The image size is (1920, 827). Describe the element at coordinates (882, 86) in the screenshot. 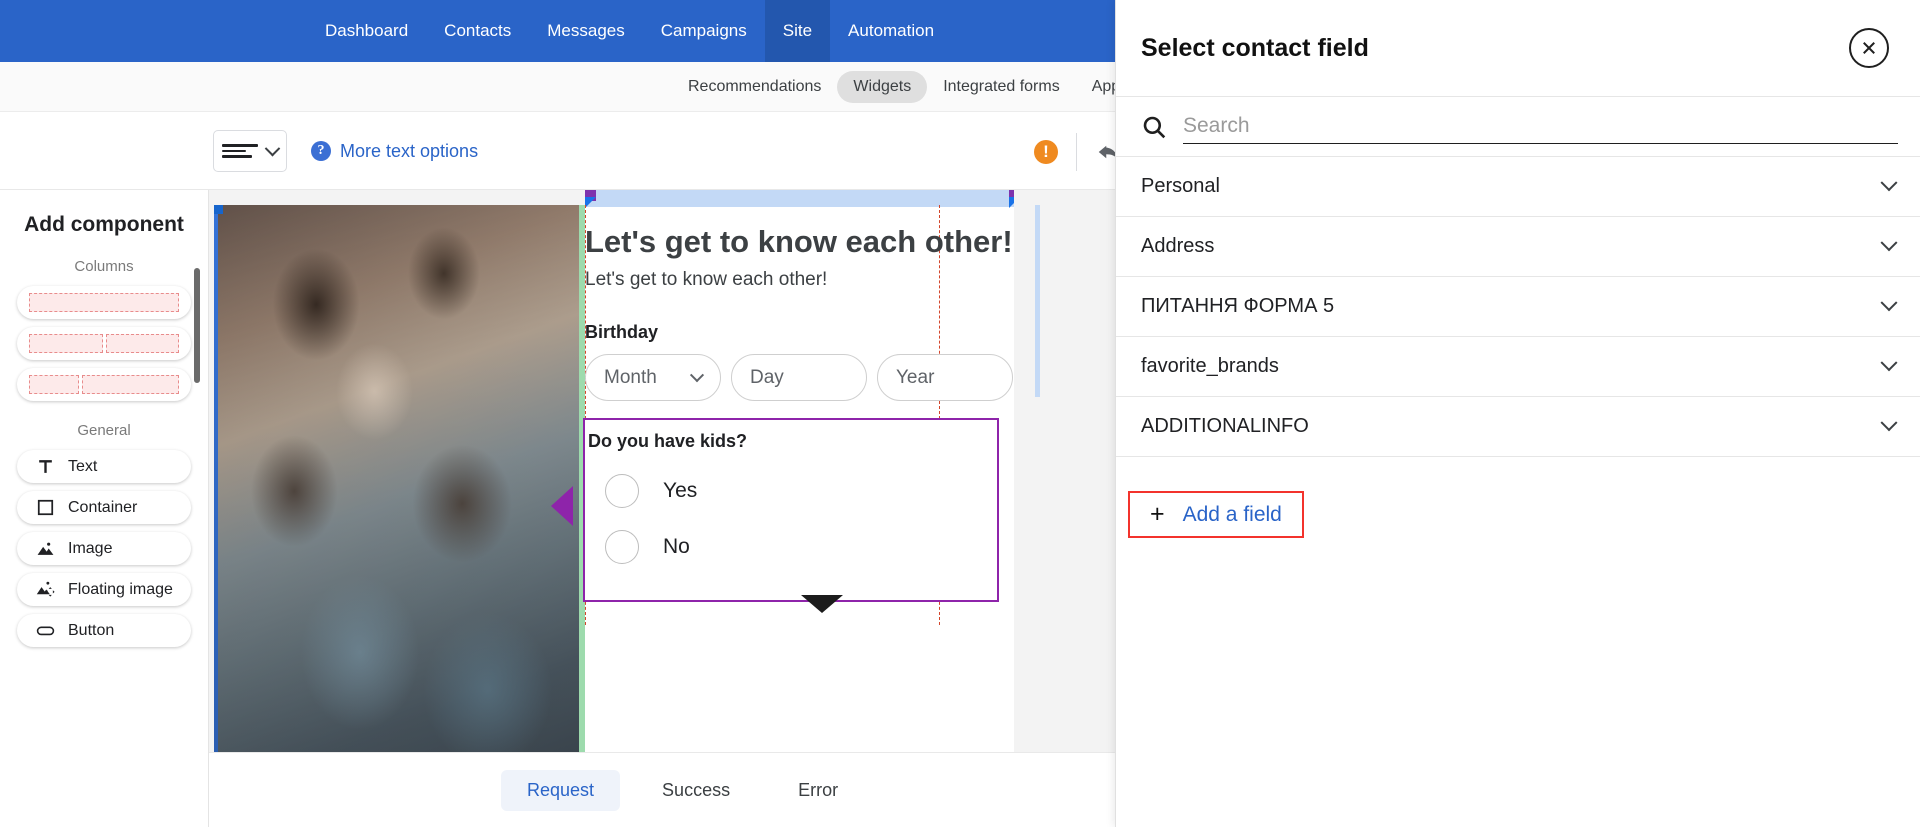

I see `subnav-item-widgets: Widgets` at that location.